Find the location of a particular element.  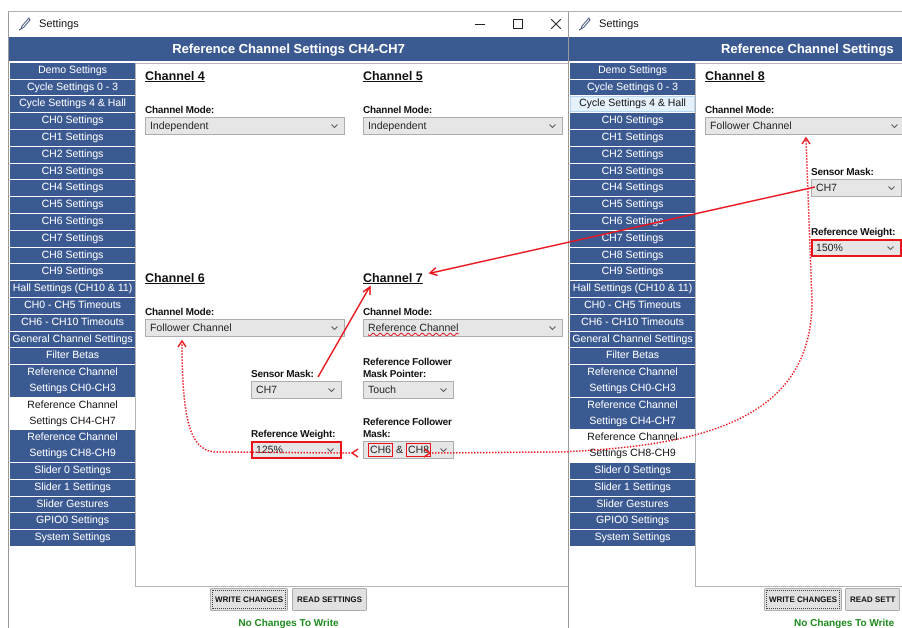

mask-value: CH8 is located at coordinates (419, 449).